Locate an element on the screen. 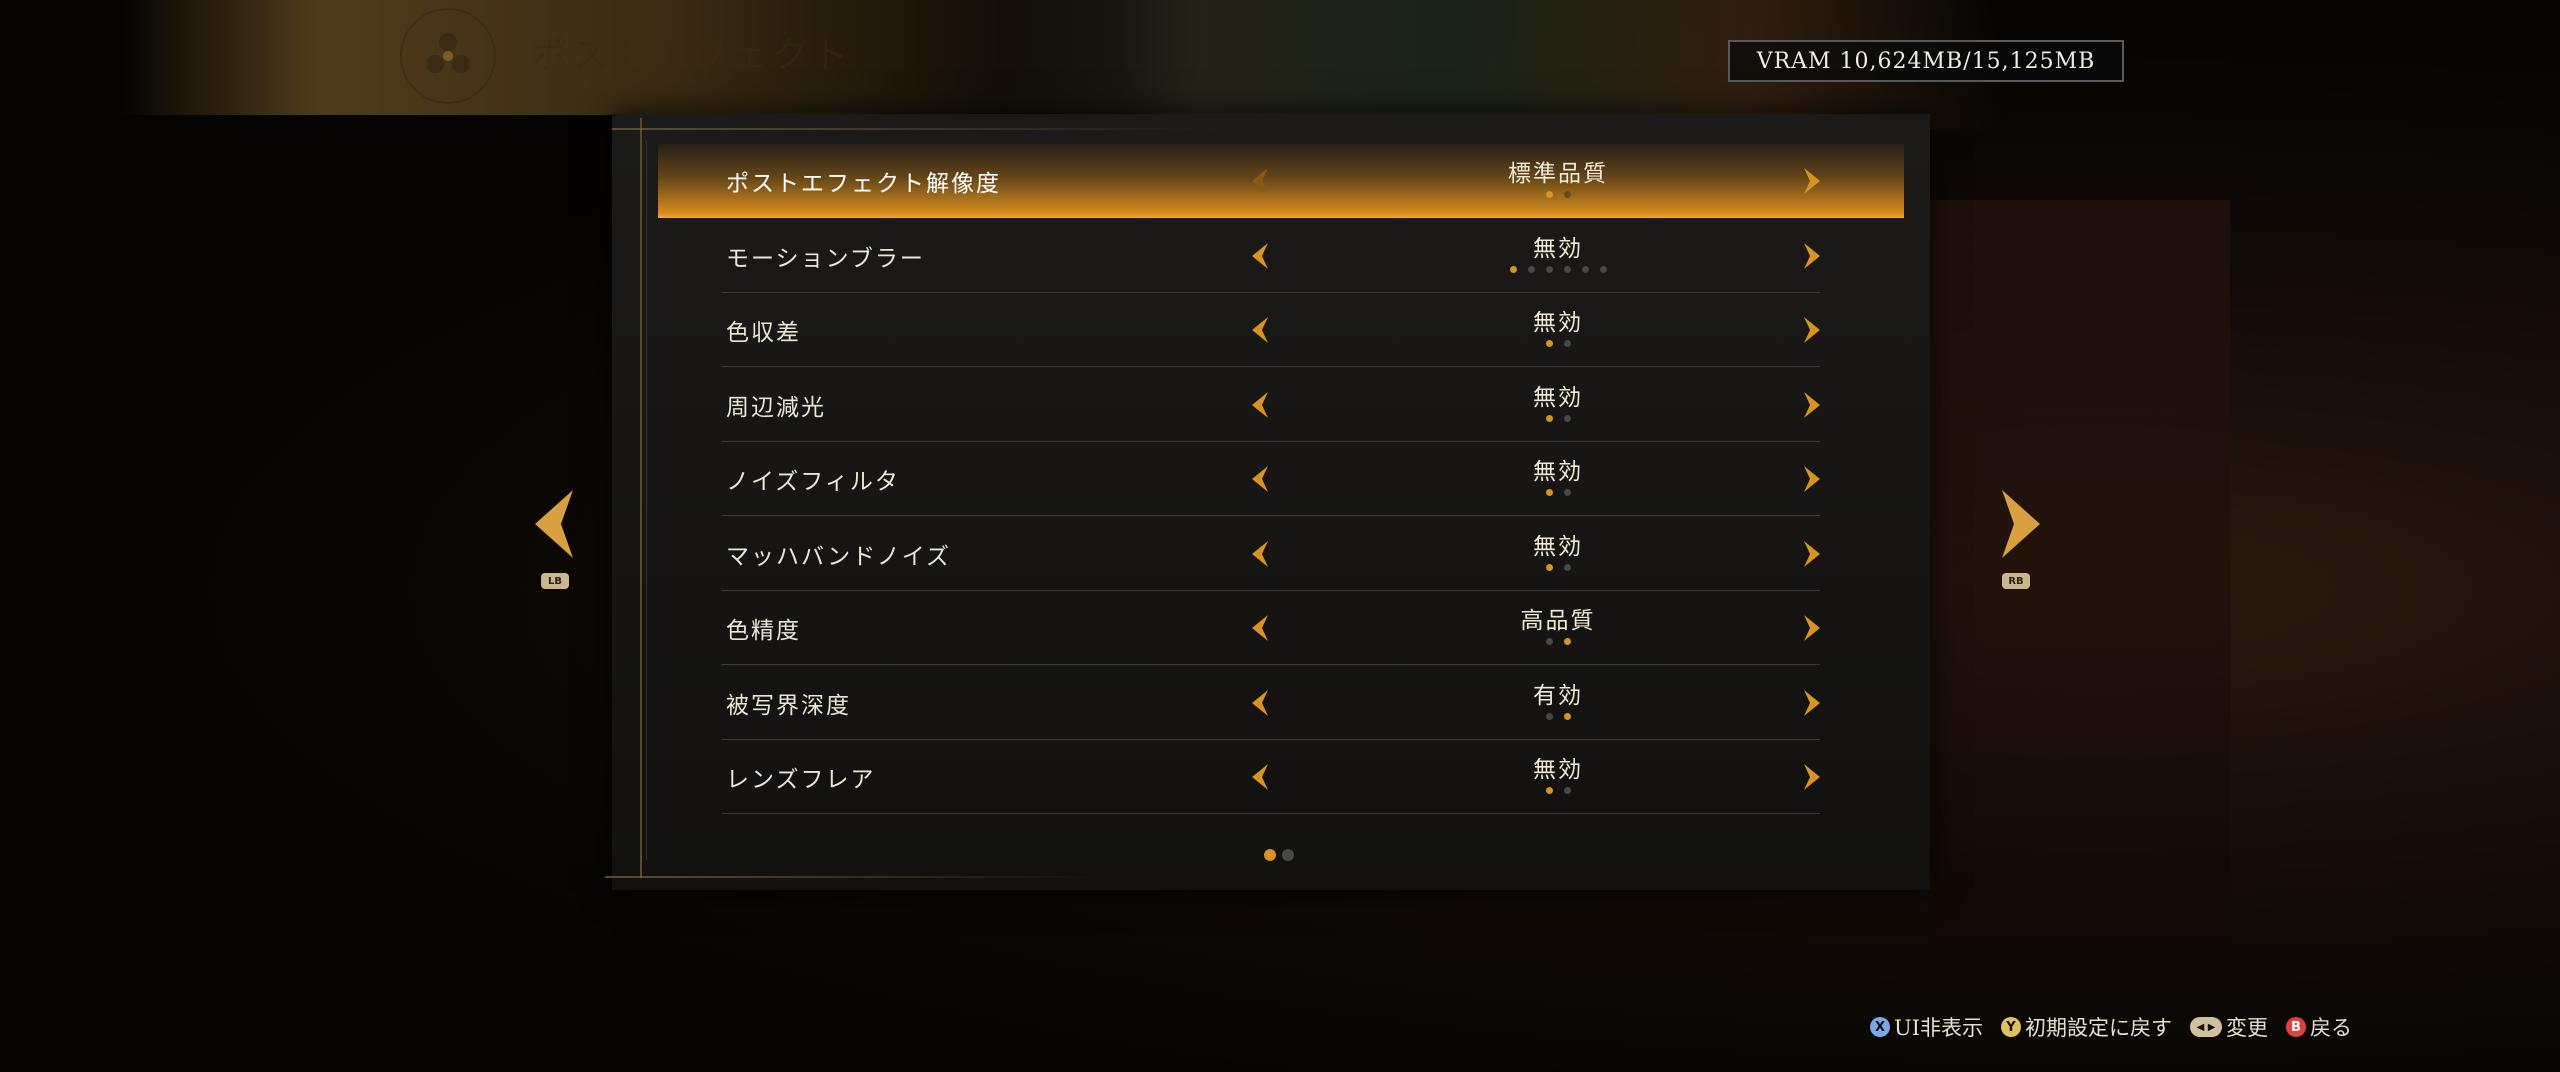 The width and height of the screenshot is (2560, 1072). crest-icon is located at coordinates (448, 56).